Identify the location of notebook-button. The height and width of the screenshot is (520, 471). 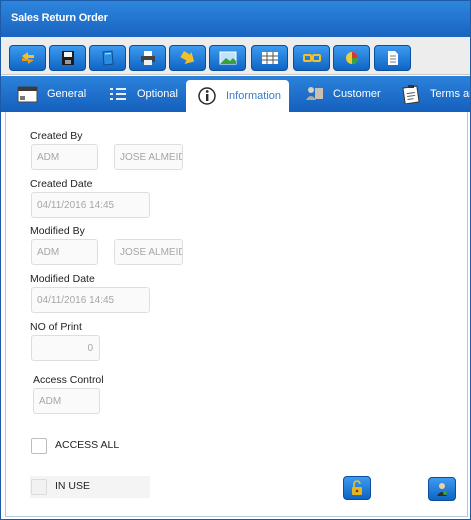
(107, 58).